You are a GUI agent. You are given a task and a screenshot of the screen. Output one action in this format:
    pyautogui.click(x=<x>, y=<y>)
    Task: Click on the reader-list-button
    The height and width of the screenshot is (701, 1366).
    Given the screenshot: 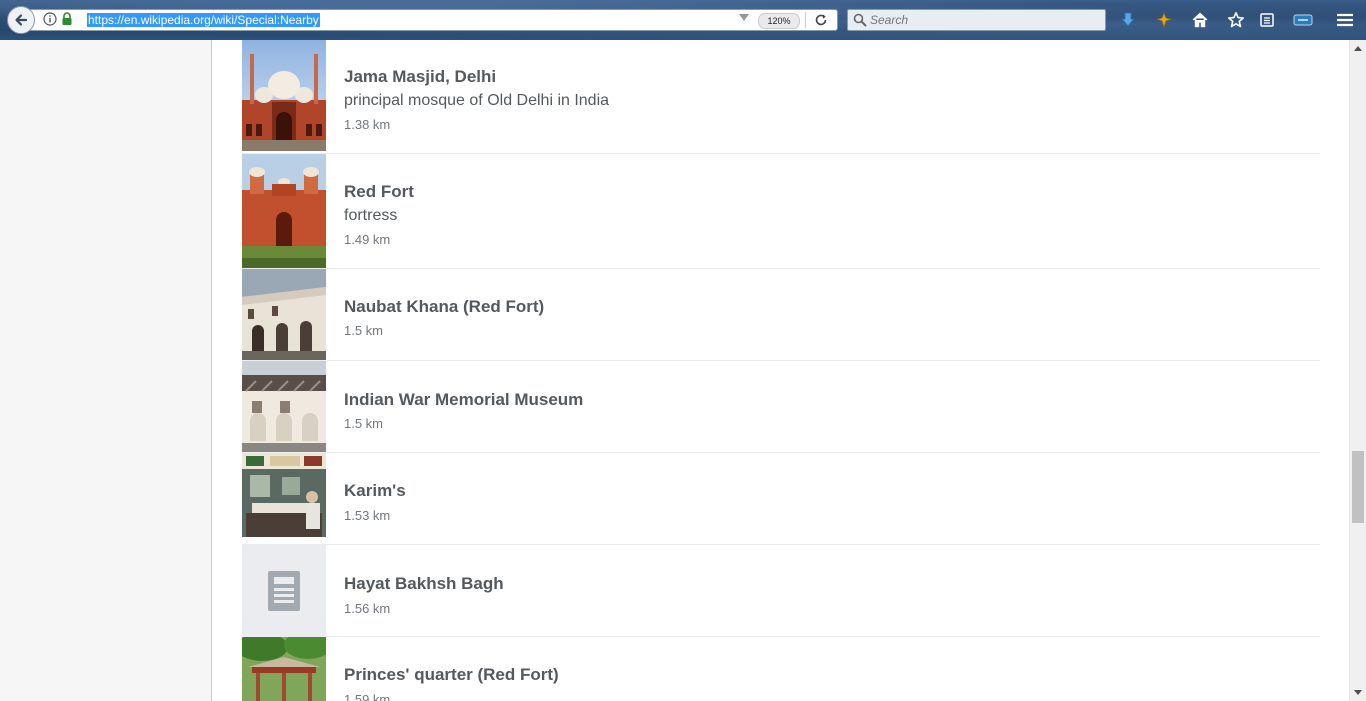 What is the action you would take?
    pyautogui.click(x=1267, y=20)
    